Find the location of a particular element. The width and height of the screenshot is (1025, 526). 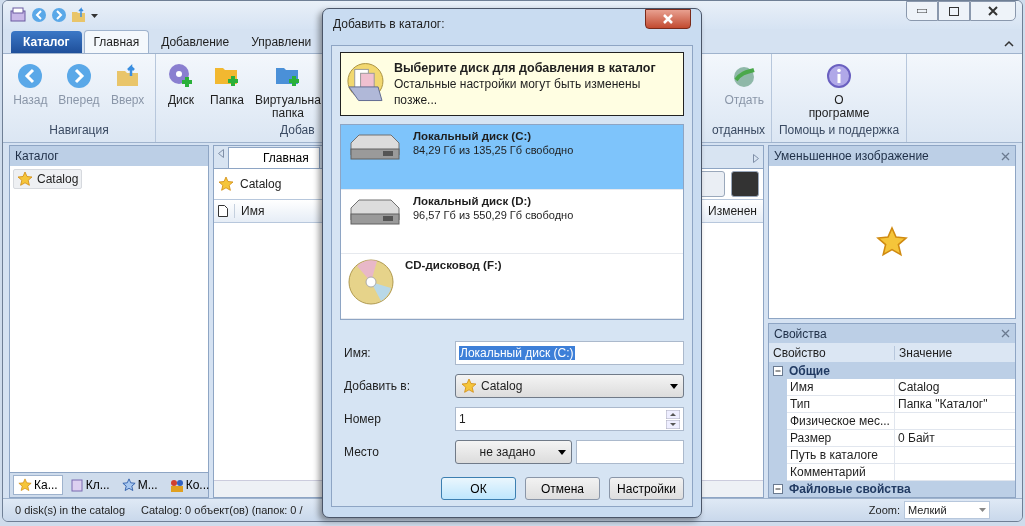

drive-item: Локальный диск (C:) 84,29 Гб из 135,25 Гб свободно is located at coordinates (512, 157).